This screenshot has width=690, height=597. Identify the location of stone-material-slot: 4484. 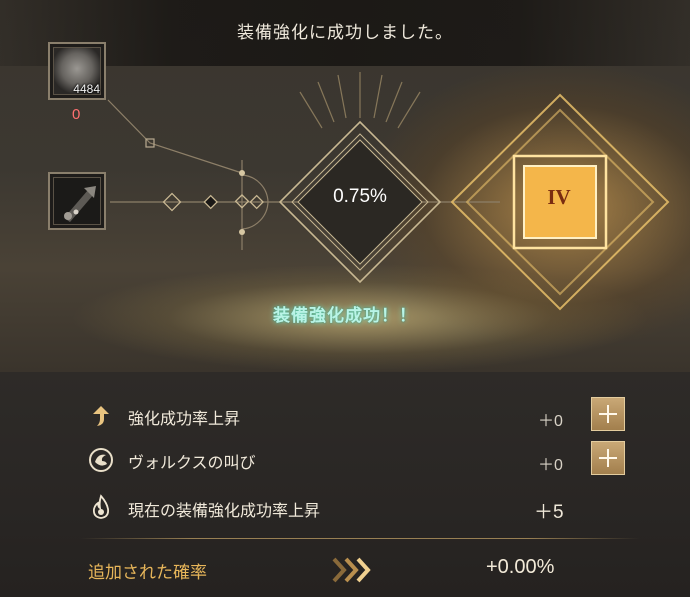
(77, 71).